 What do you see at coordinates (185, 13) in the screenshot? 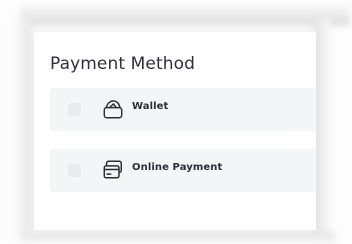
I see `frame-shadow-top` at bounding box center [185, 13].